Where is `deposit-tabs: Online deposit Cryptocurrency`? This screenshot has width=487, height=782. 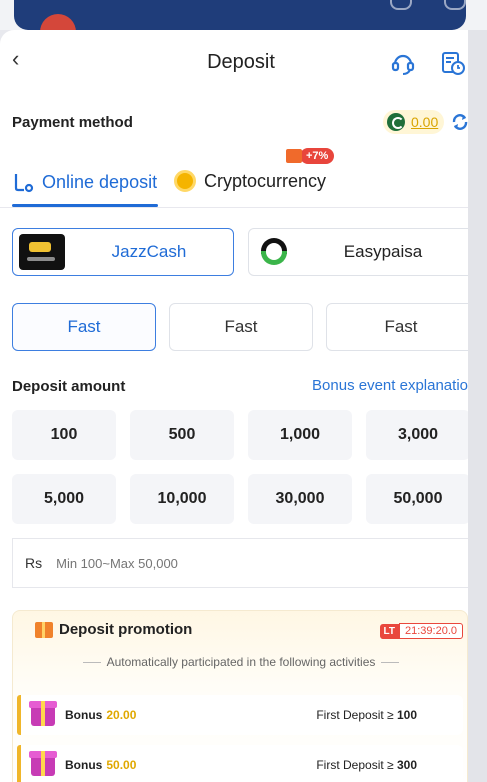 deposit-tabs: Online deposit Cryptocurrency is located at coordinates (234, 186).